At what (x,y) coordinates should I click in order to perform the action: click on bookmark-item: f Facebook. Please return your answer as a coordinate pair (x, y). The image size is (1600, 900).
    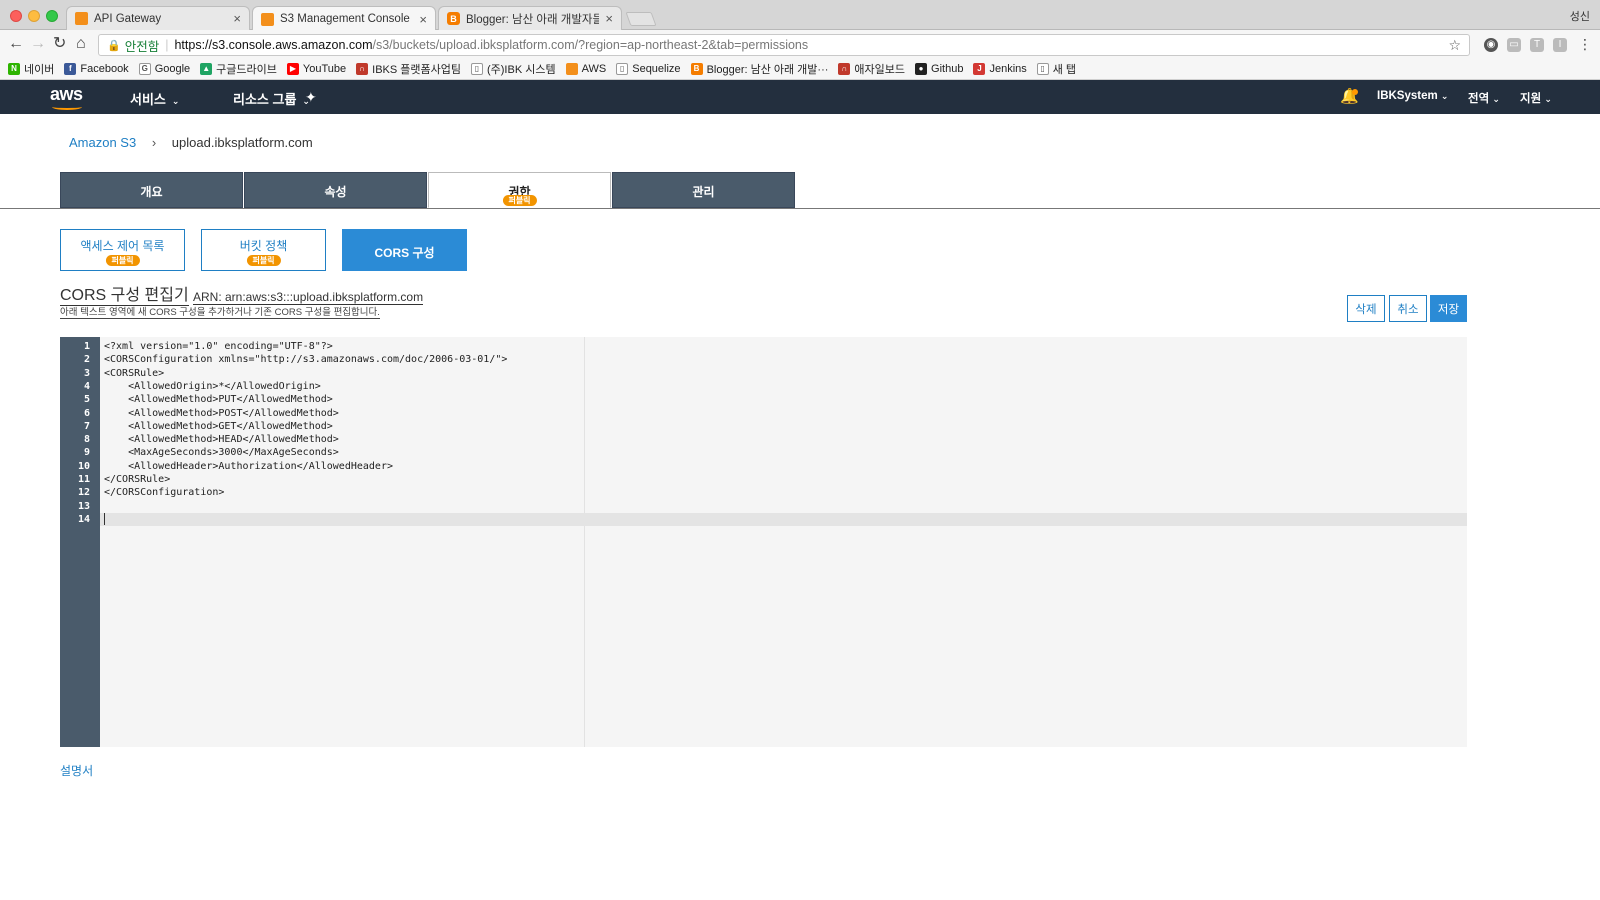
    Looking at the image, I should click on (96, 68).